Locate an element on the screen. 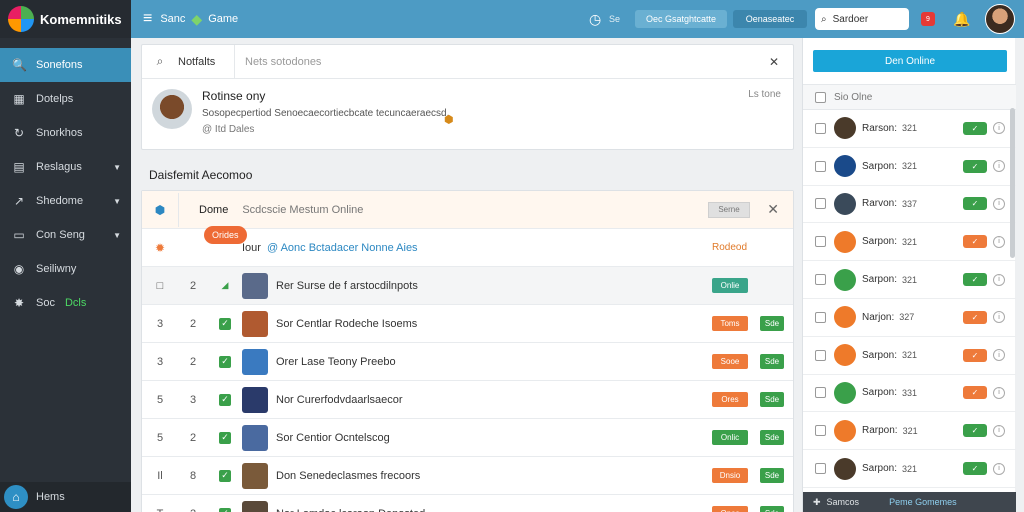 This screenshot has width=1024, height=512. sidebar-footer: ⌂ Hems is located at coordinates (65, 497).